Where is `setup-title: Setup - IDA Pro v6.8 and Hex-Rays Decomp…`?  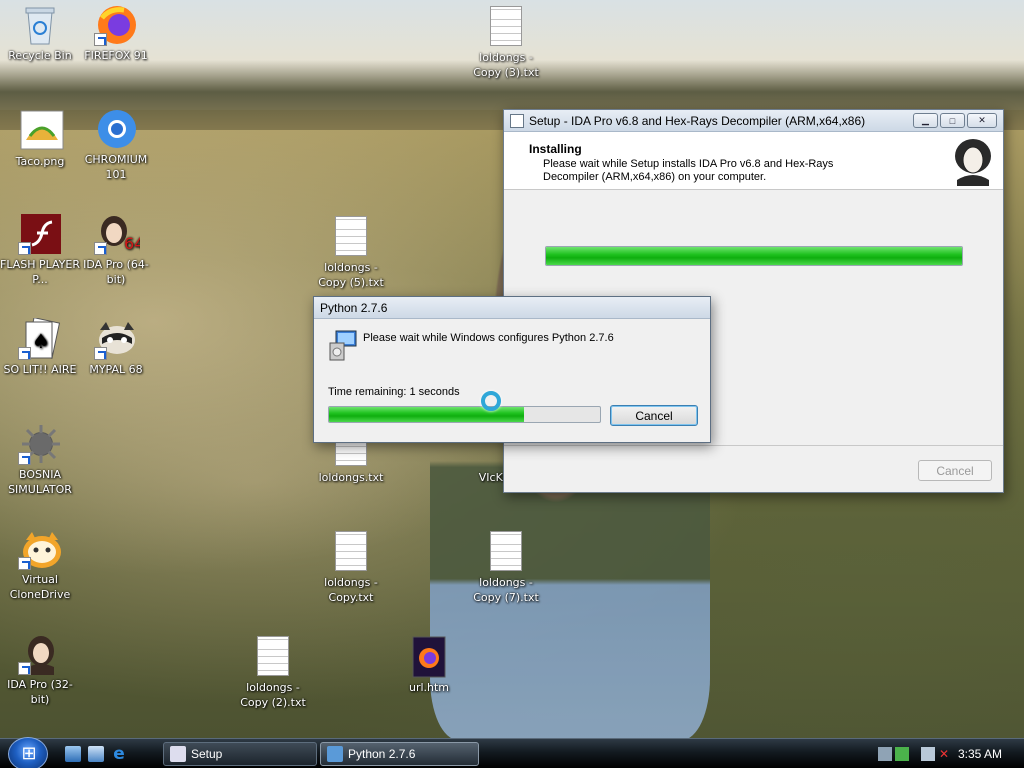 setup-title: Setup - IDA Pro v6.8 and Hex-Rays Decomp… is located at coordinates (697, 120).